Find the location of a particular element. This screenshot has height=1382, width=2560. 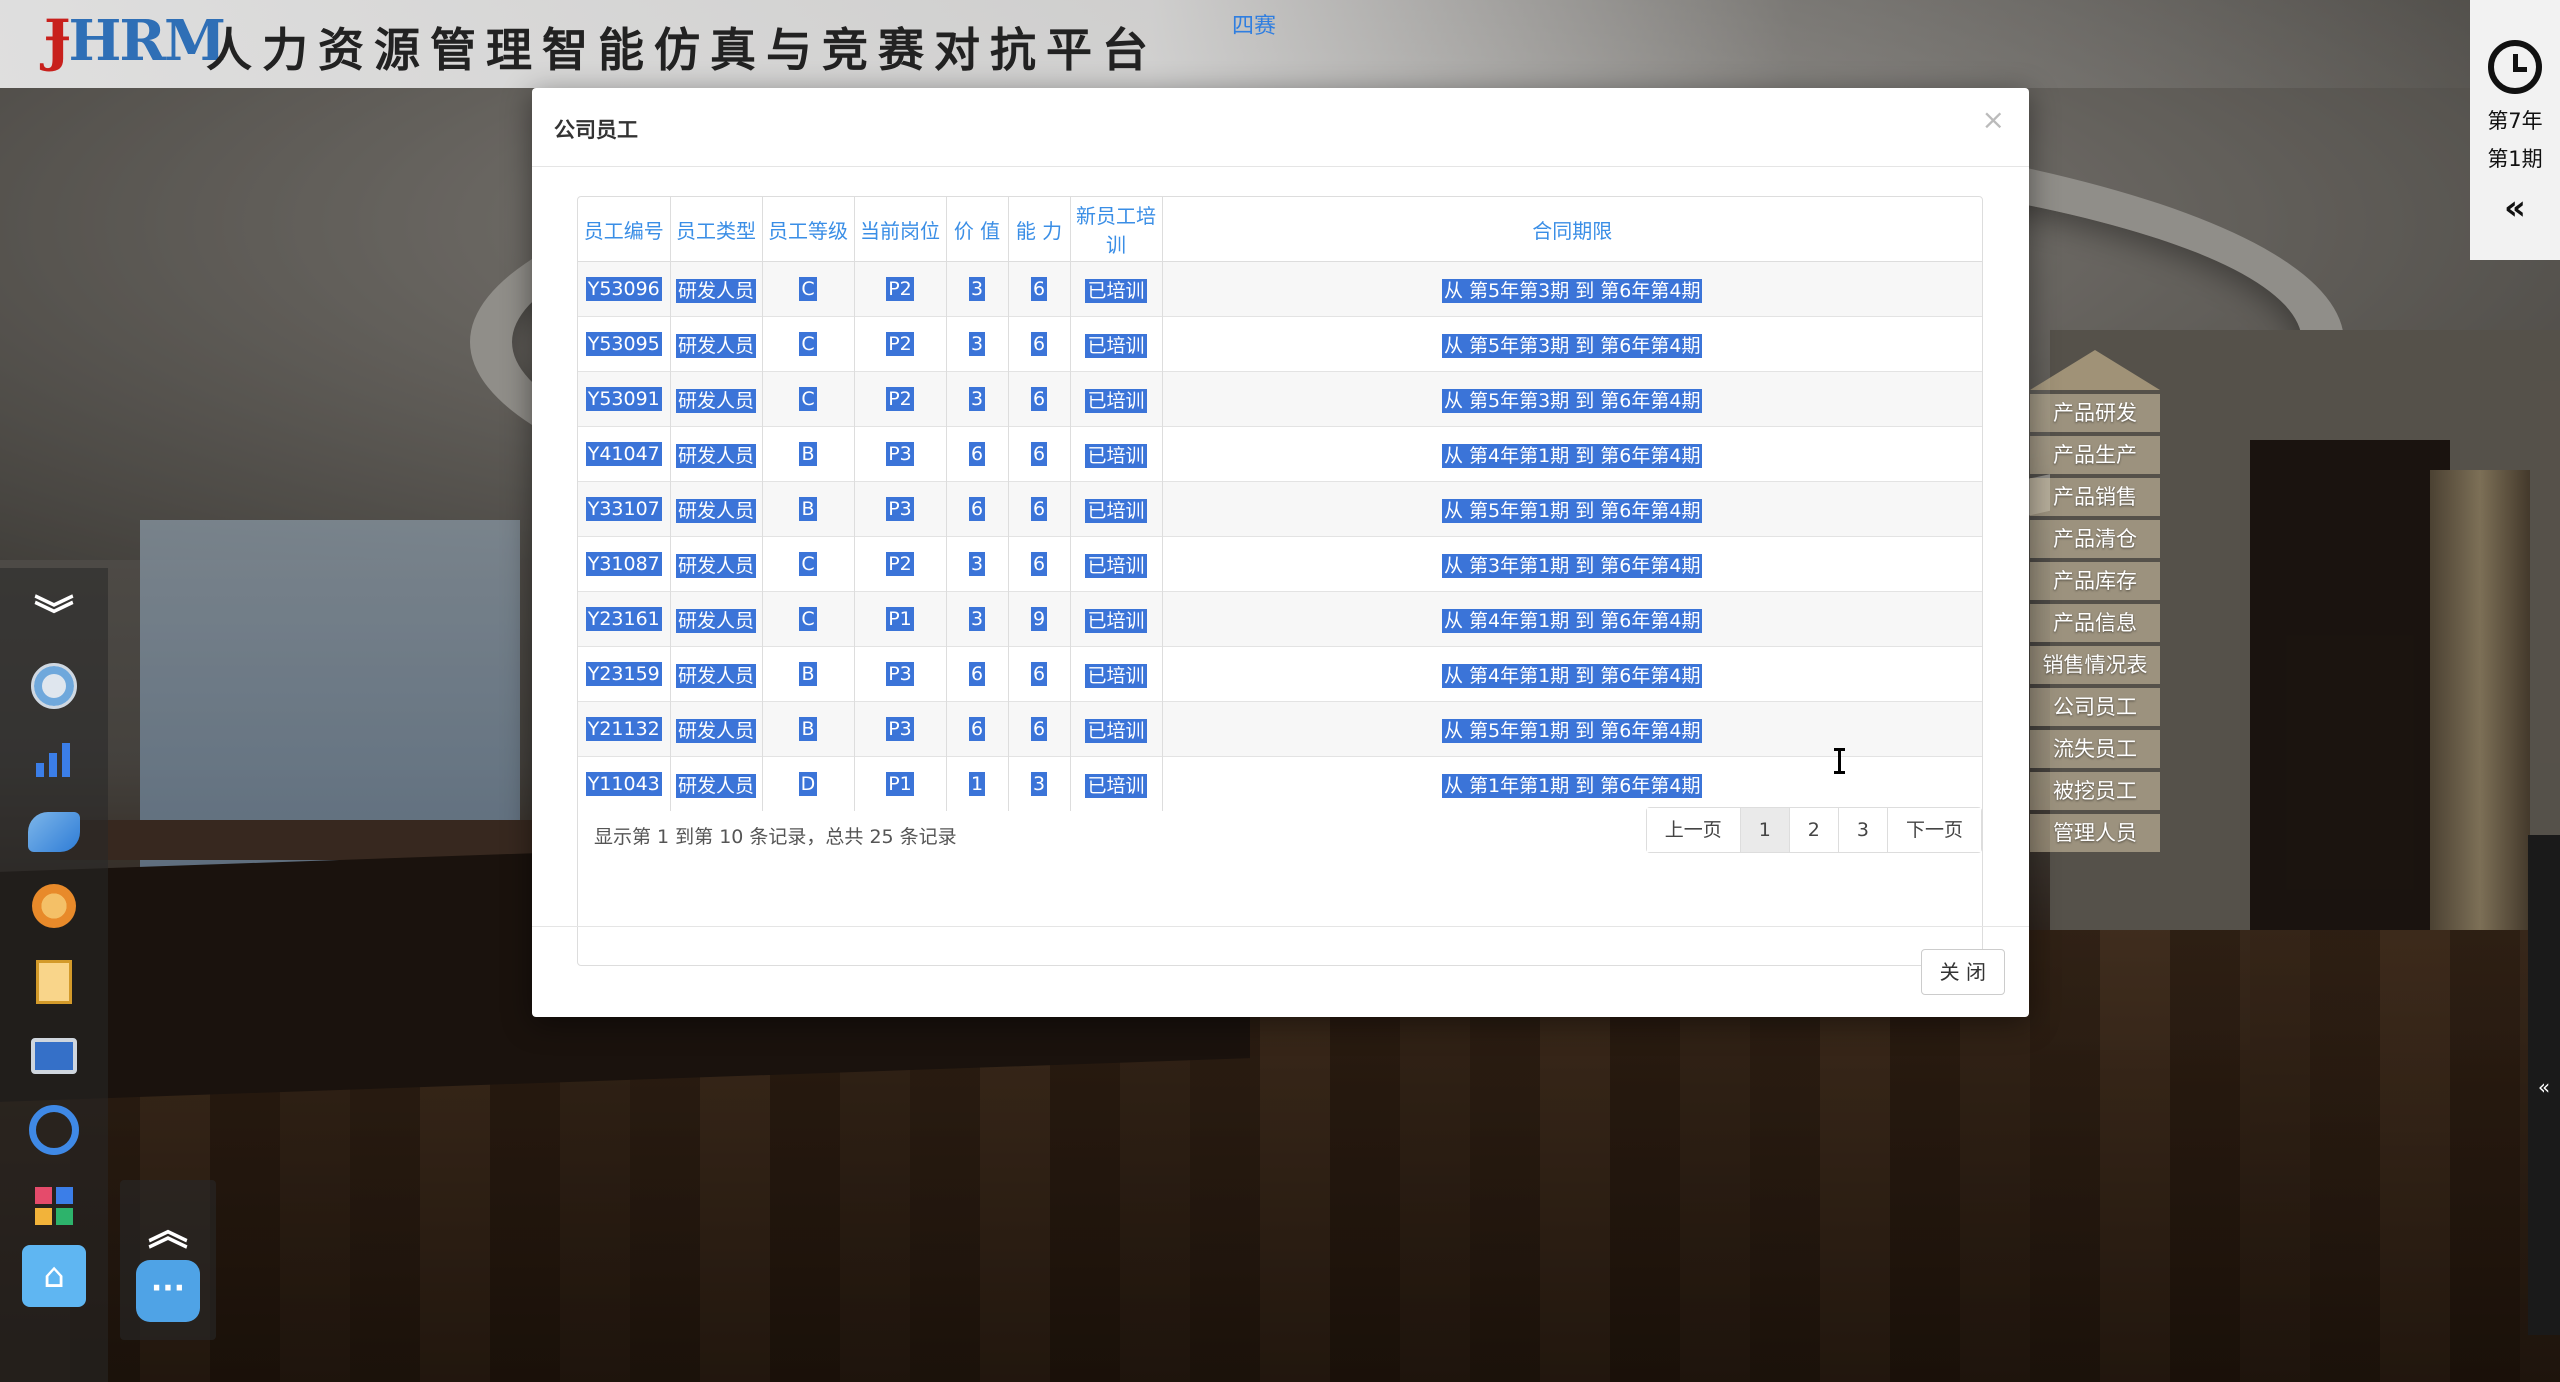

column-header: 价 值 is located at coordinates (977, 229).